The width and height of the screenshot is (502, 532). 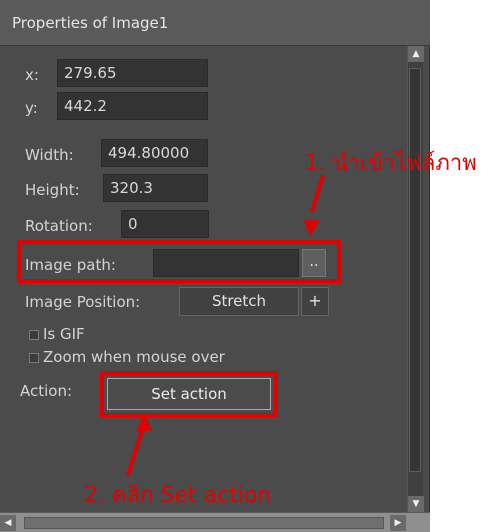 What do you see at coordinates (52, 190) in the screenshot?
I see `height-label: Height:` at bounding box center [52, 190].